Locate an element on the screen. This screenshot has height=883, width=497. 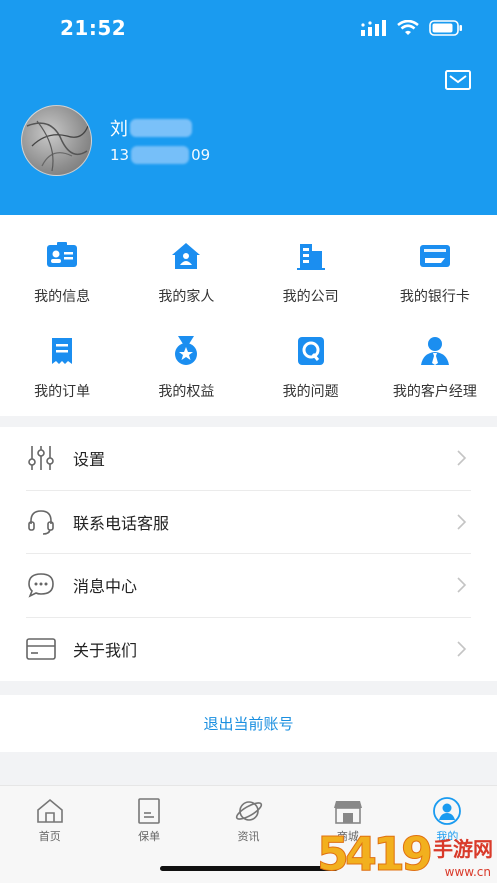
grid-label: 我的客户经理 is located at coordinates (434, 391).